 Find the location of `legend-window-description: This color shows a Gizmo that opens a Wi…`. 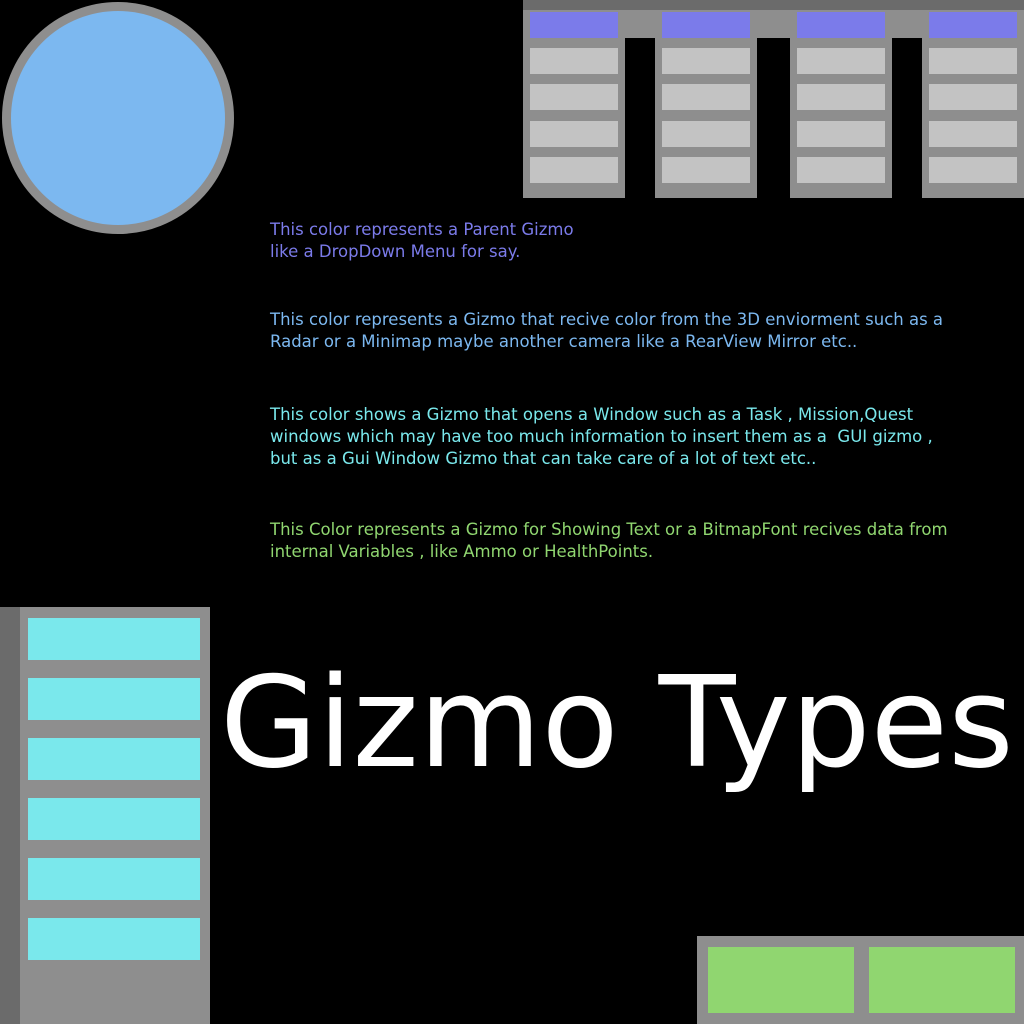

legend-window-description: This color shows a Gizmo that opens a Wi… is located at coordinates (601, 437).